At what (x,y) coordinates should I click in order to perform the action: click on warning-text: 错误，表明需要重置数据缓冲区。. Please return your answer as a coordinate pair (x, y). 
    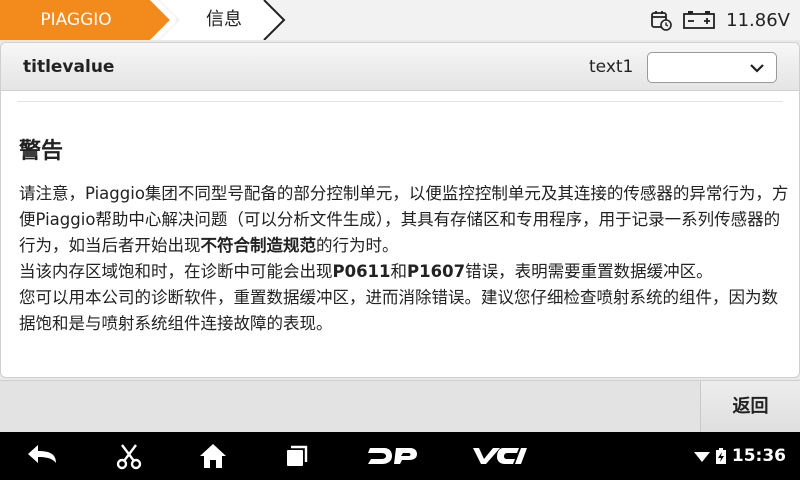
    Looking at the image, I should click on (589, 271).